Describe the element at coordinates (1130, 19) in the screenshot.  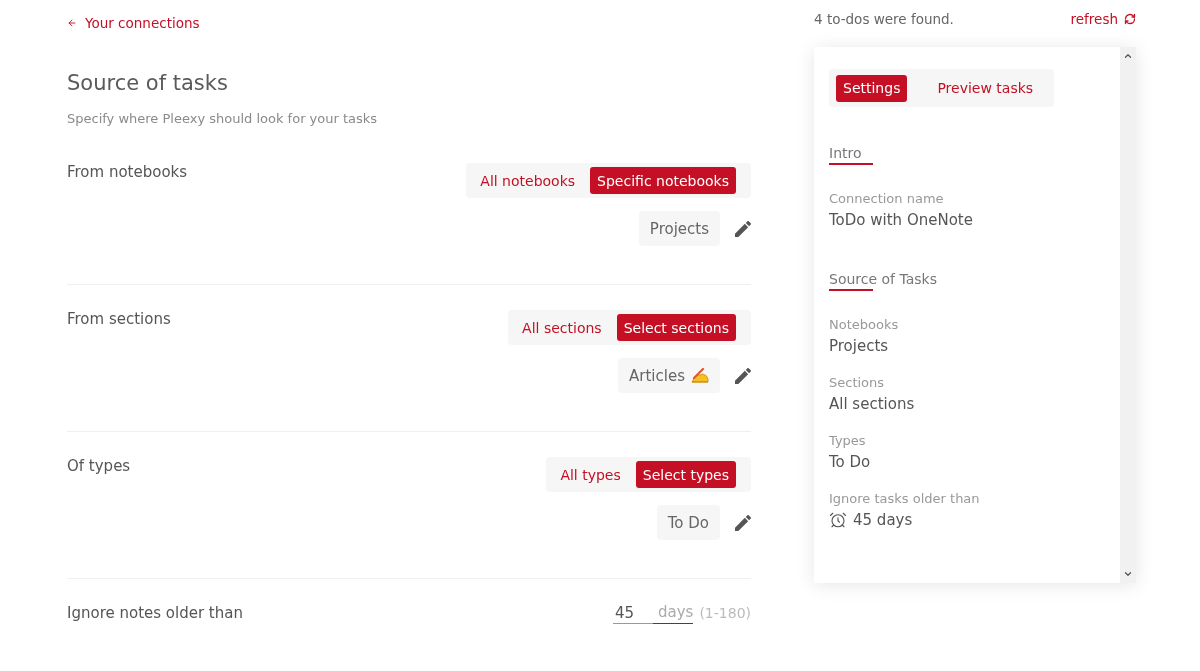
I see `refresh-icon` at that location.